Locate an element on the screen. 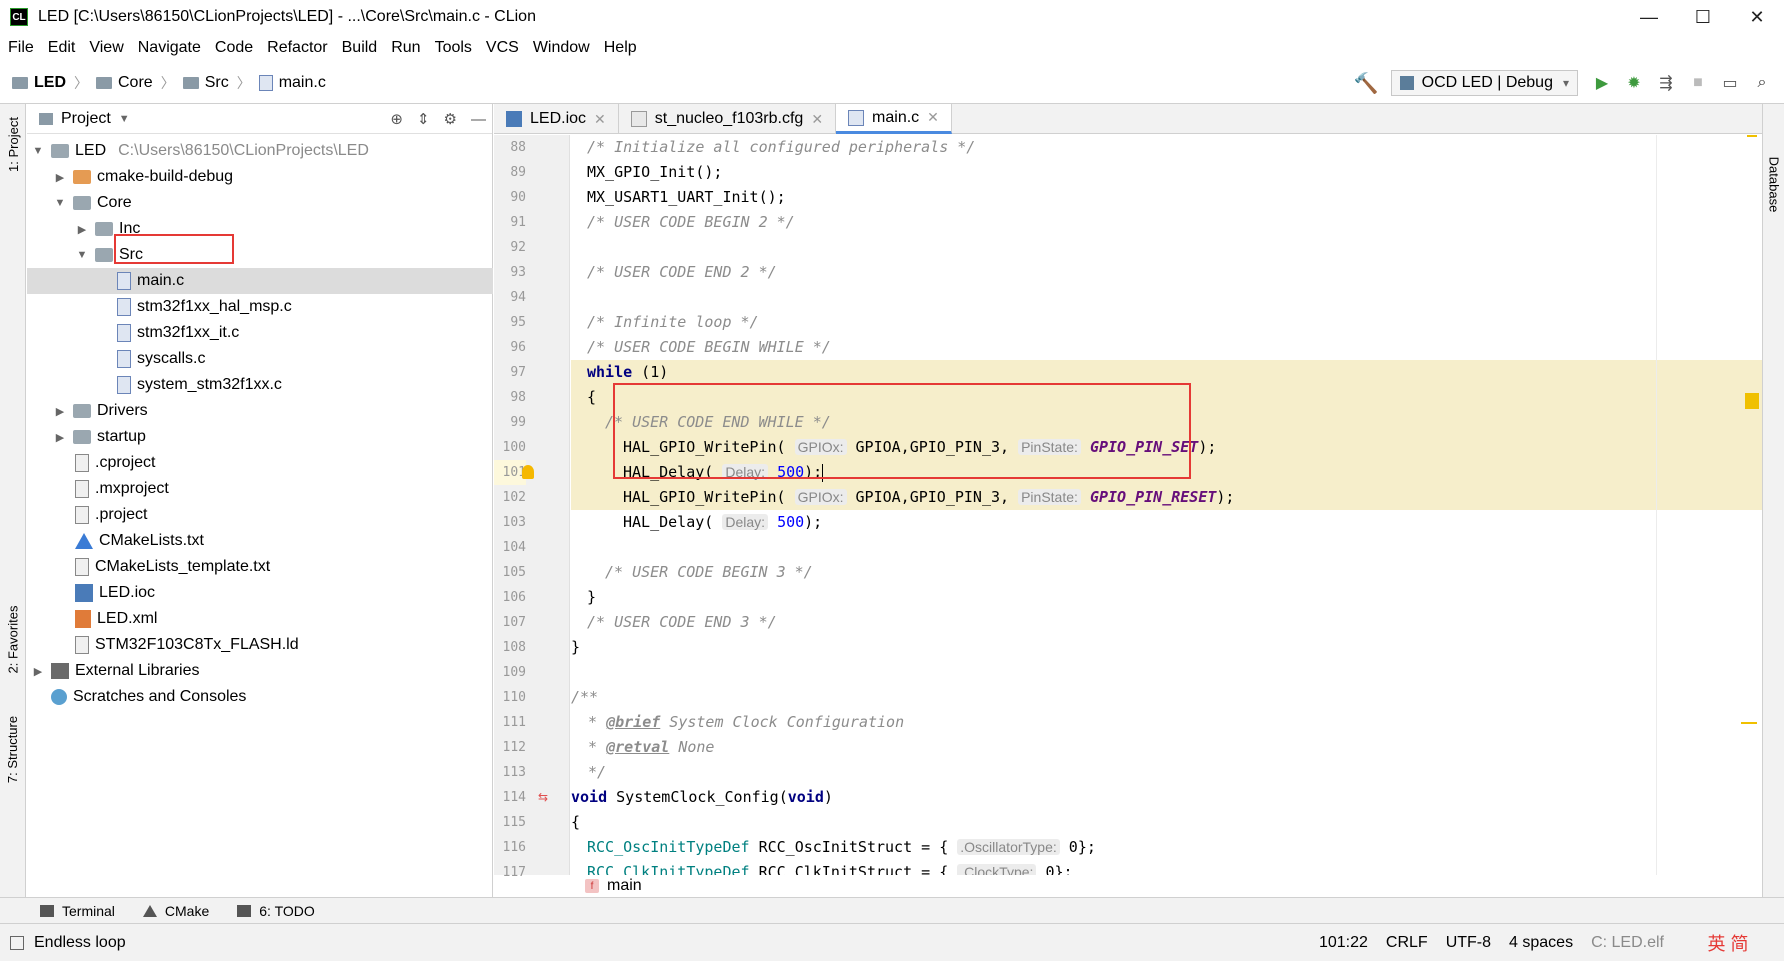  run-config-select: OCD LED | Debug ▾ is located at coordinates (1484, 83).